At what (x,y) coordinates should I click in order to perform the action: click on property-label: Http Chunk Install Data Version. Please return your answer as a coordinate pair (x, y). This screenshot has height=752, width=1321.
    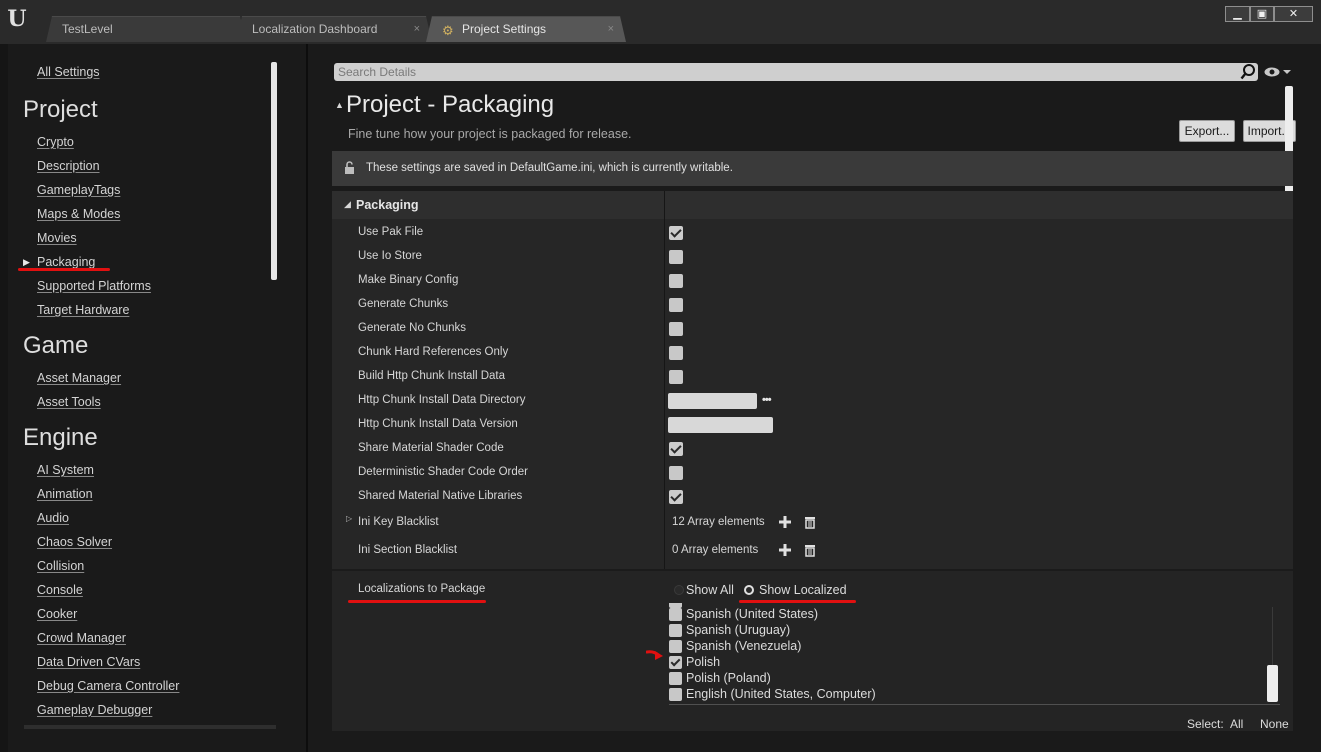
    Looking at the image, I should click on (438, 424).